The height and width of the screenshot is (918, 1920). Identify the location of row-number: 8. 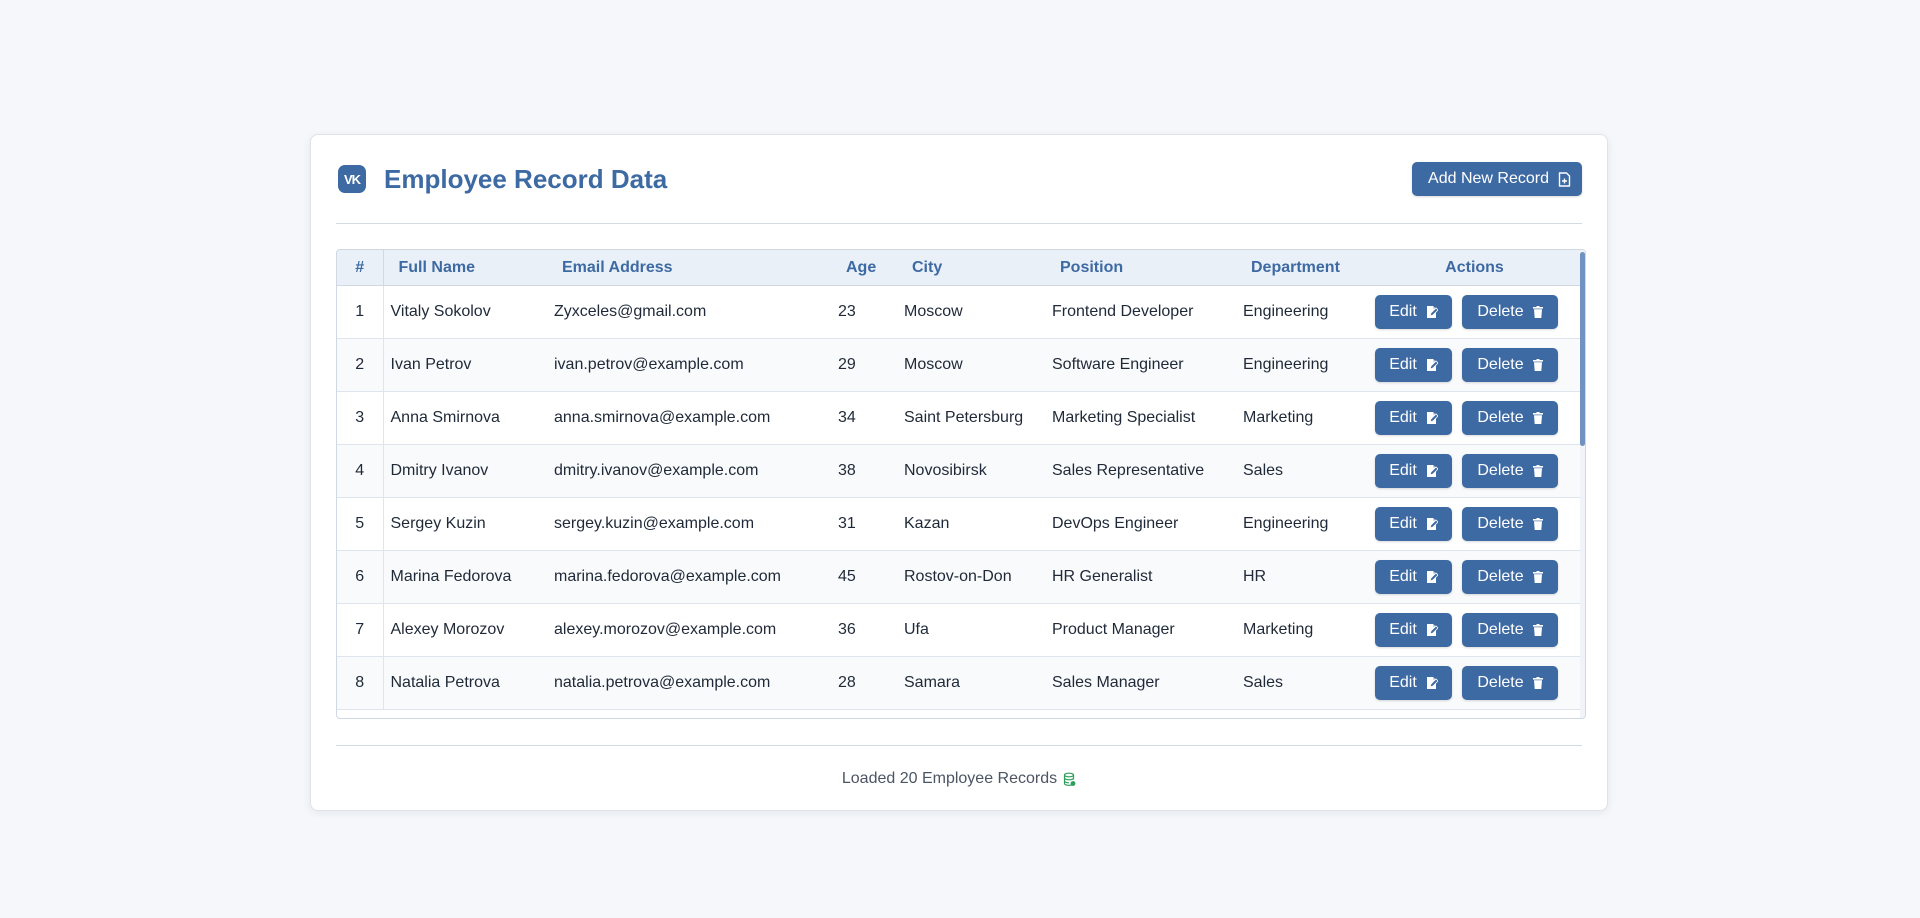
(360, 683).